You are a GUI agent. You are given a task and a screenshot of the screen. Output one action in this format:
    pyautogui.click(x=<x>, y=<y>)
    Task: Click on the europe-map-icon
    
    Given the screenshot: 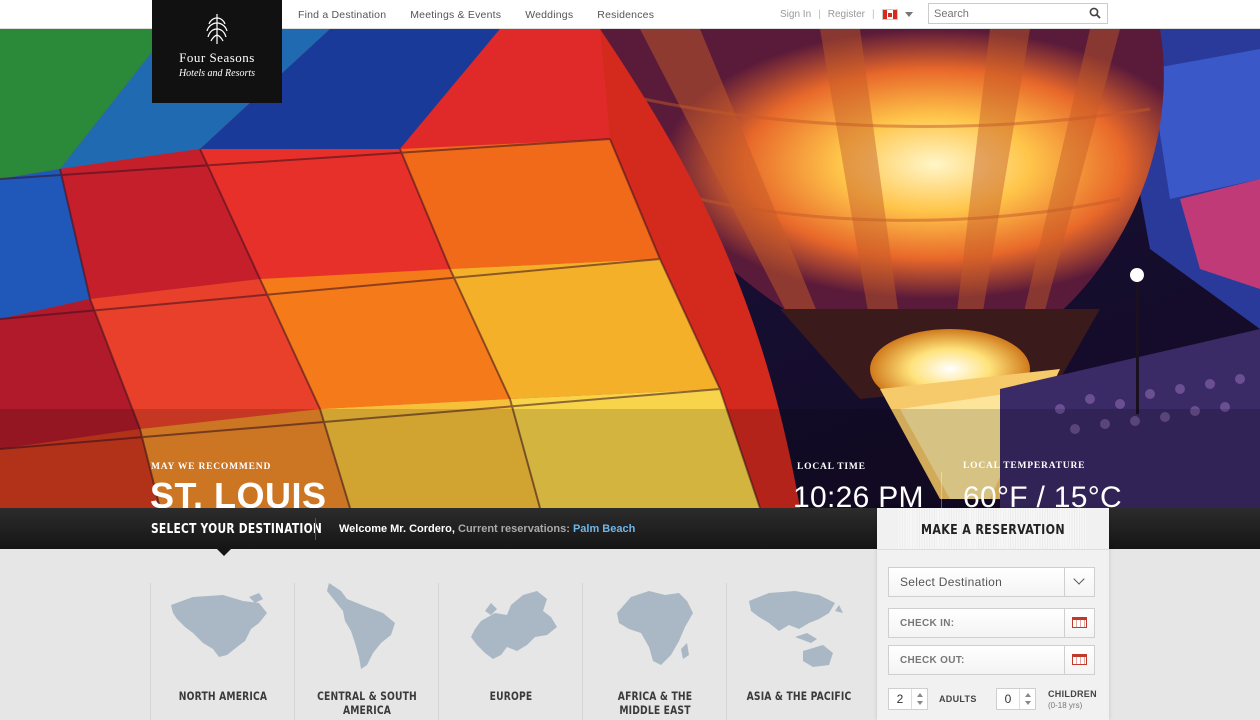 What is the action you would take?
    pyautogui.click(x=514, y=625)
    